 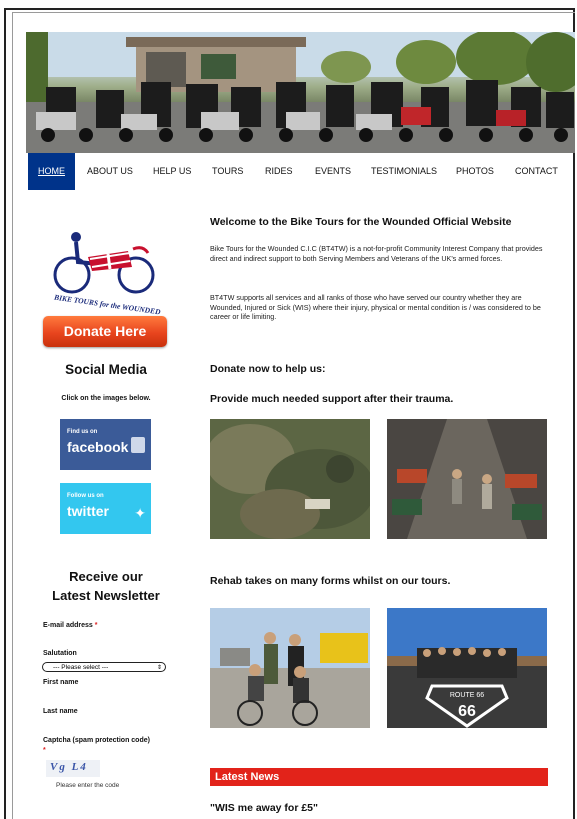 I want to click on nav-item-home: HOME, so click(x=51, y=171).